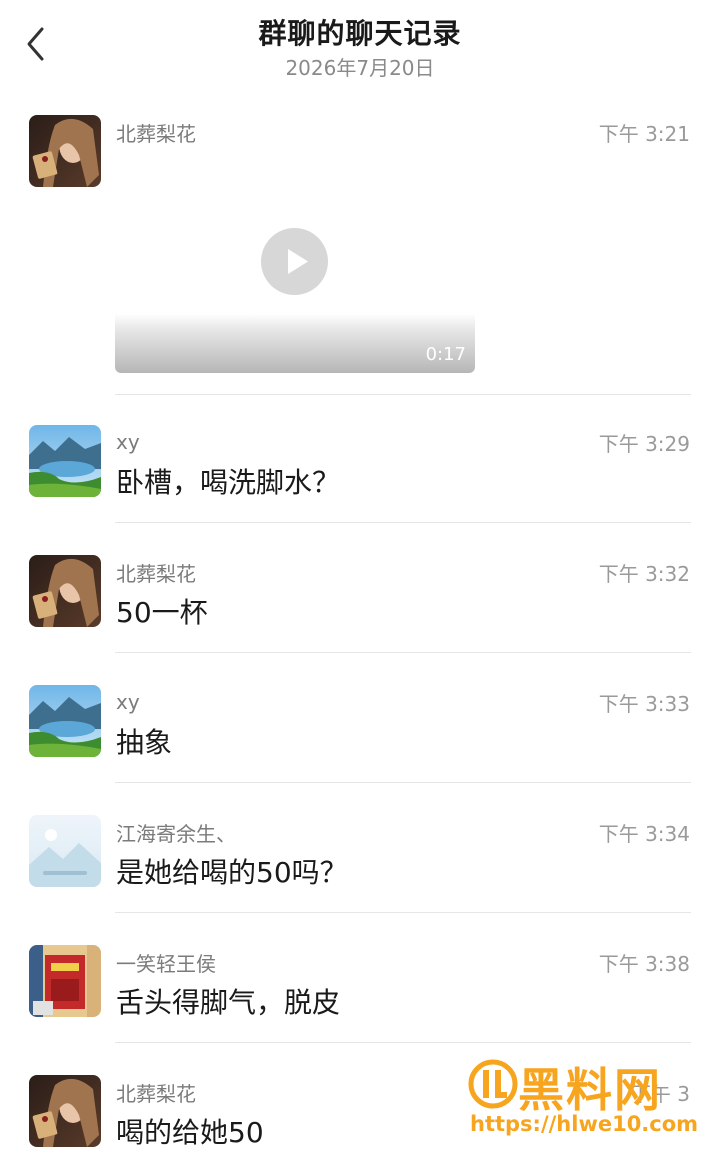  What do you see at coordinates (190, 1132) in the screenshot?
I see `message-text: 喝的给她50` at bounding box center [190, 1132].